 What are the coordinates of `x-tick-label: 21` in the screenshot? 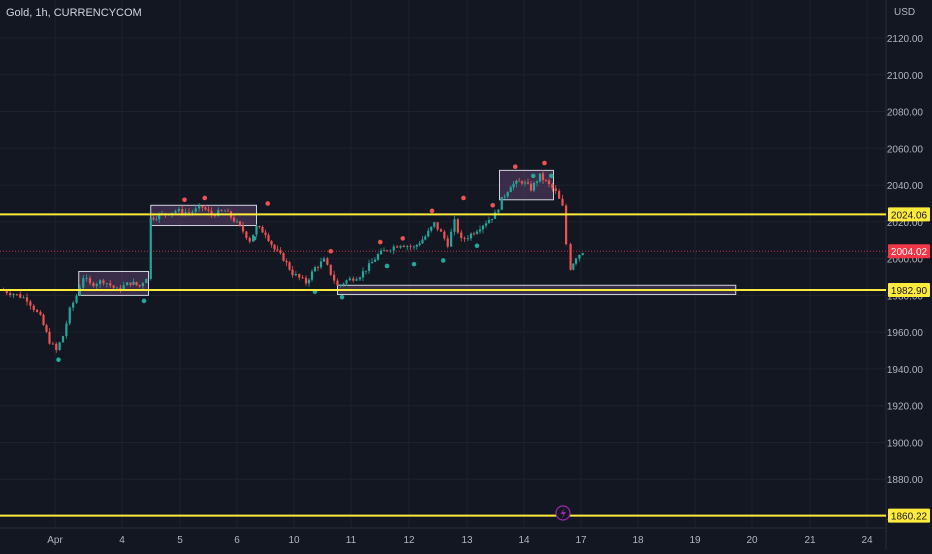 It's located at (810, 540).